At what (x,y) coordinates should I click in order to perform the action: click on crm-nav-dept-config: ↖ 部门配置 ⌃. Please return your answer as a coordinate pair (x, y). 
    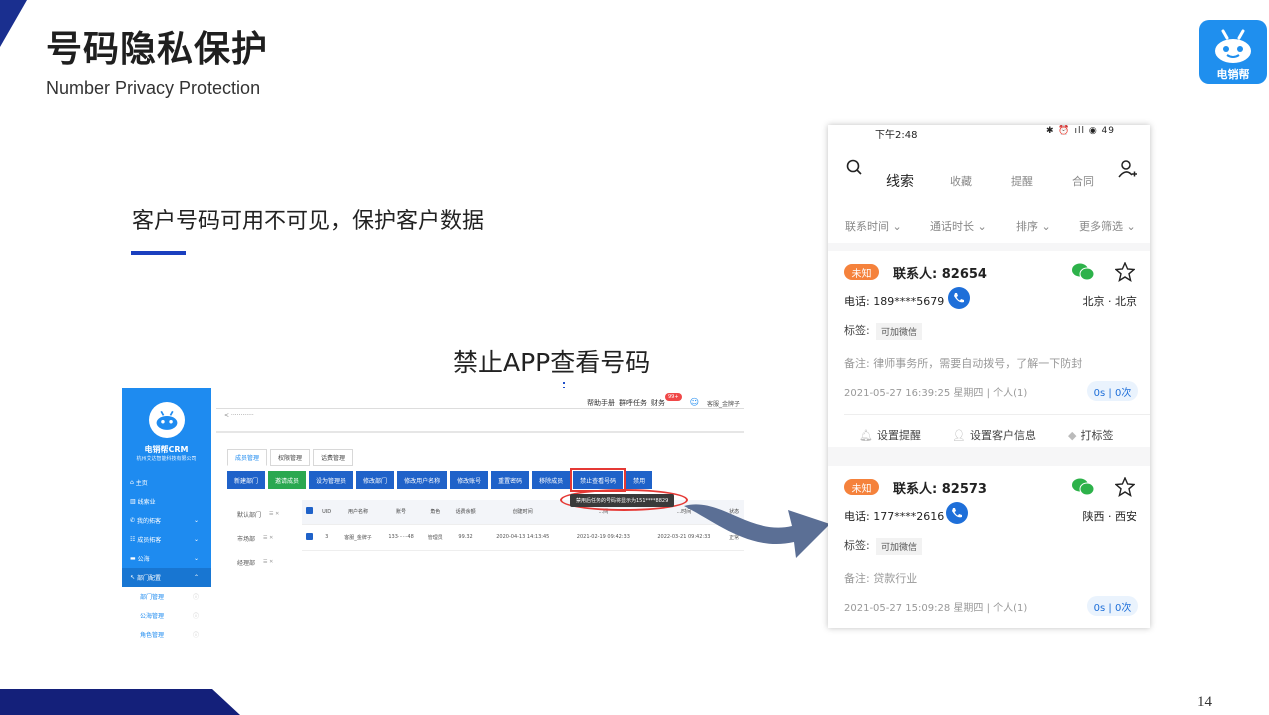
    Looking at the image, I should click on (166, 577).